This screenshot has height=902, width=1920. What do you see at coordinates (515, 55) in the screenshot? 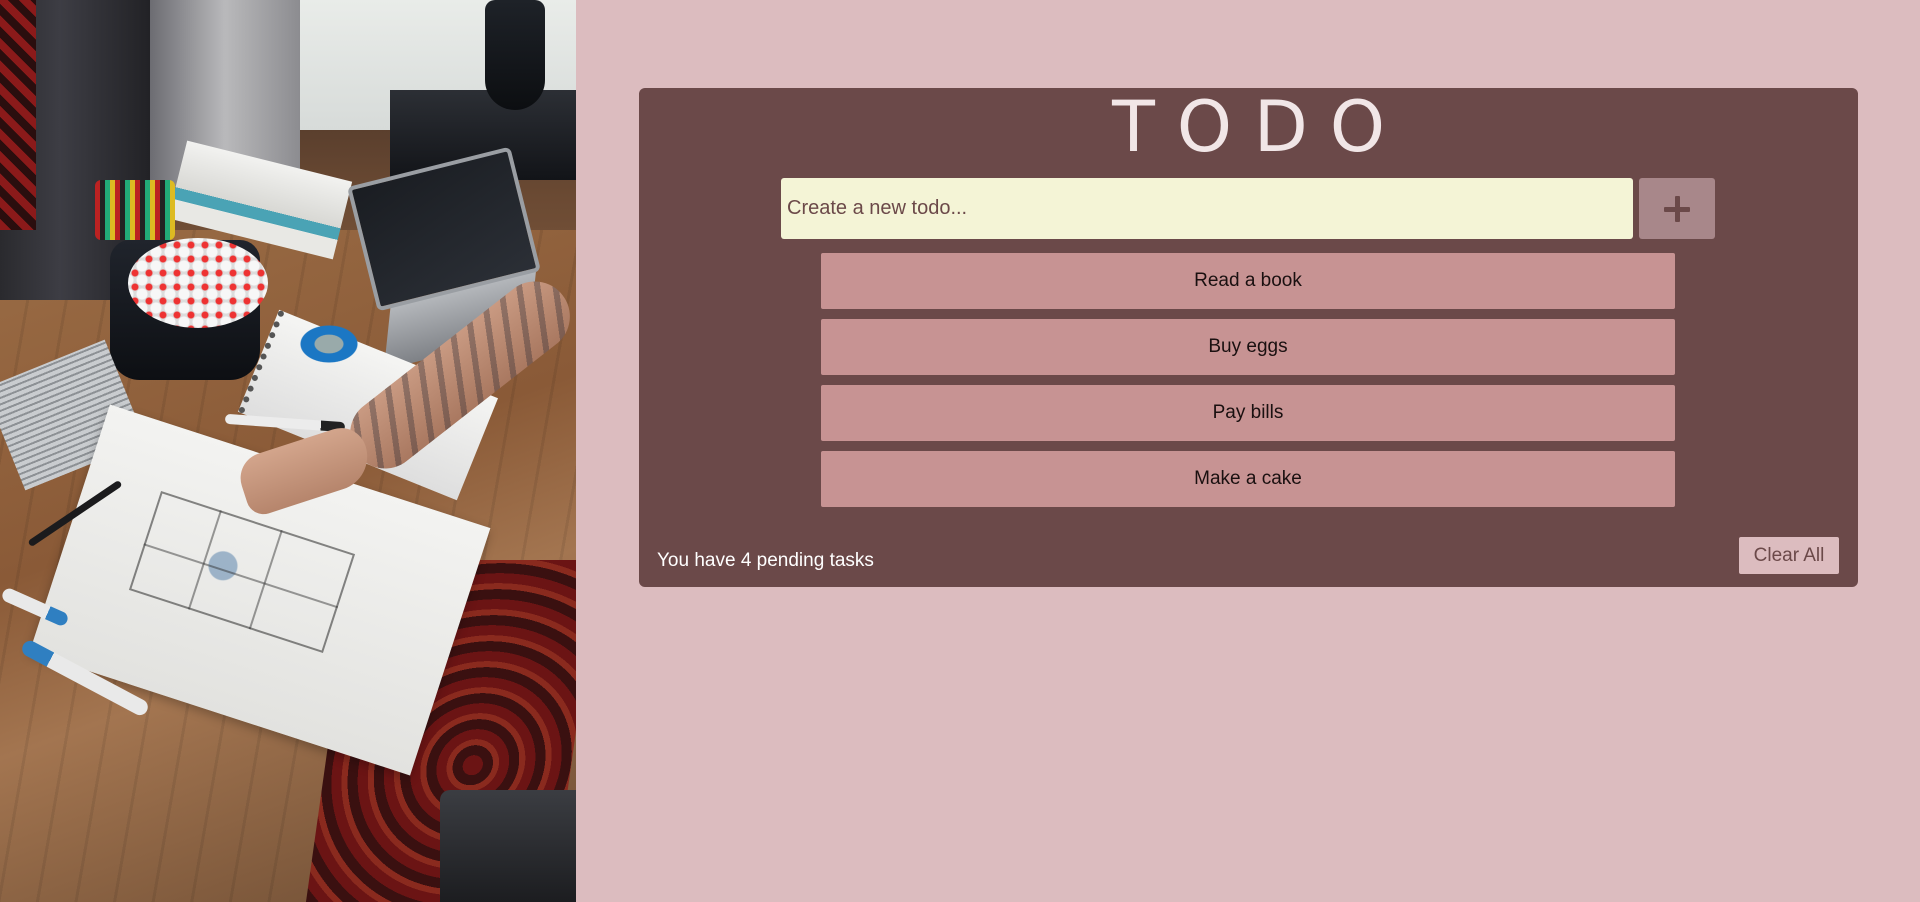
I see `photo-lamp` at bounding box center [515, 55].